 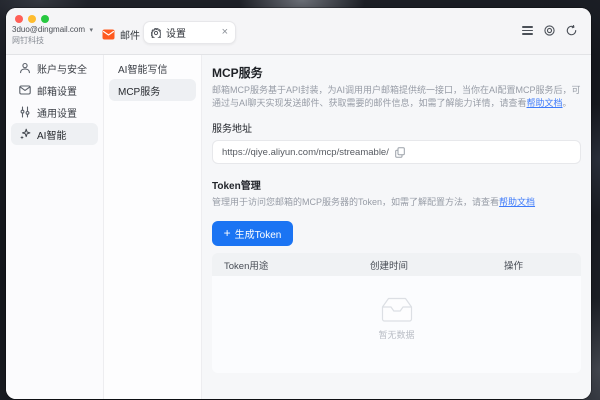 What do you see at coordinates (91, 30) in the screenshot?
I see `caret-down-icon: ▾` at bounding box center [91, 30].